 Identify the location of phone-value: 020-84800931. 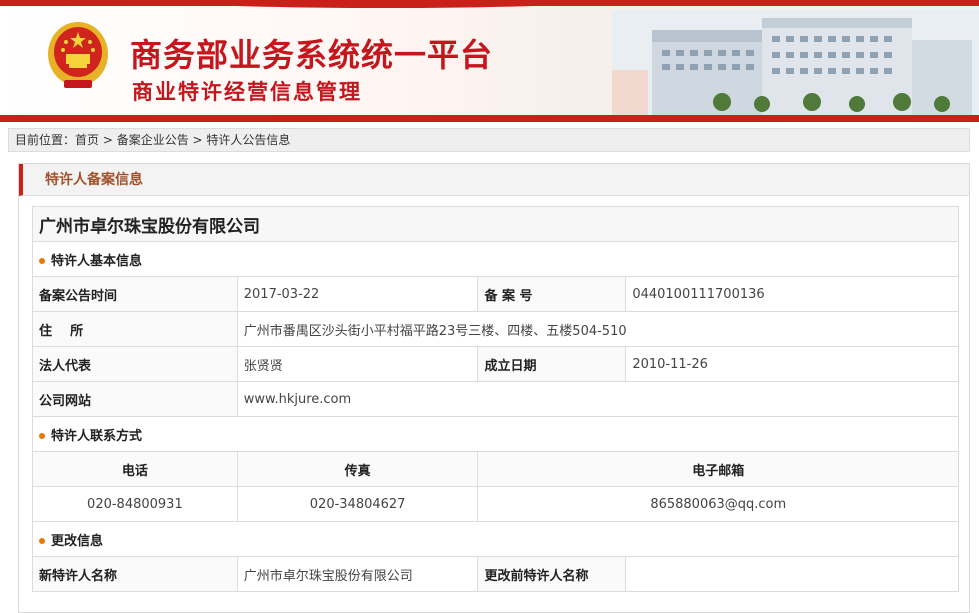
(135, 504).